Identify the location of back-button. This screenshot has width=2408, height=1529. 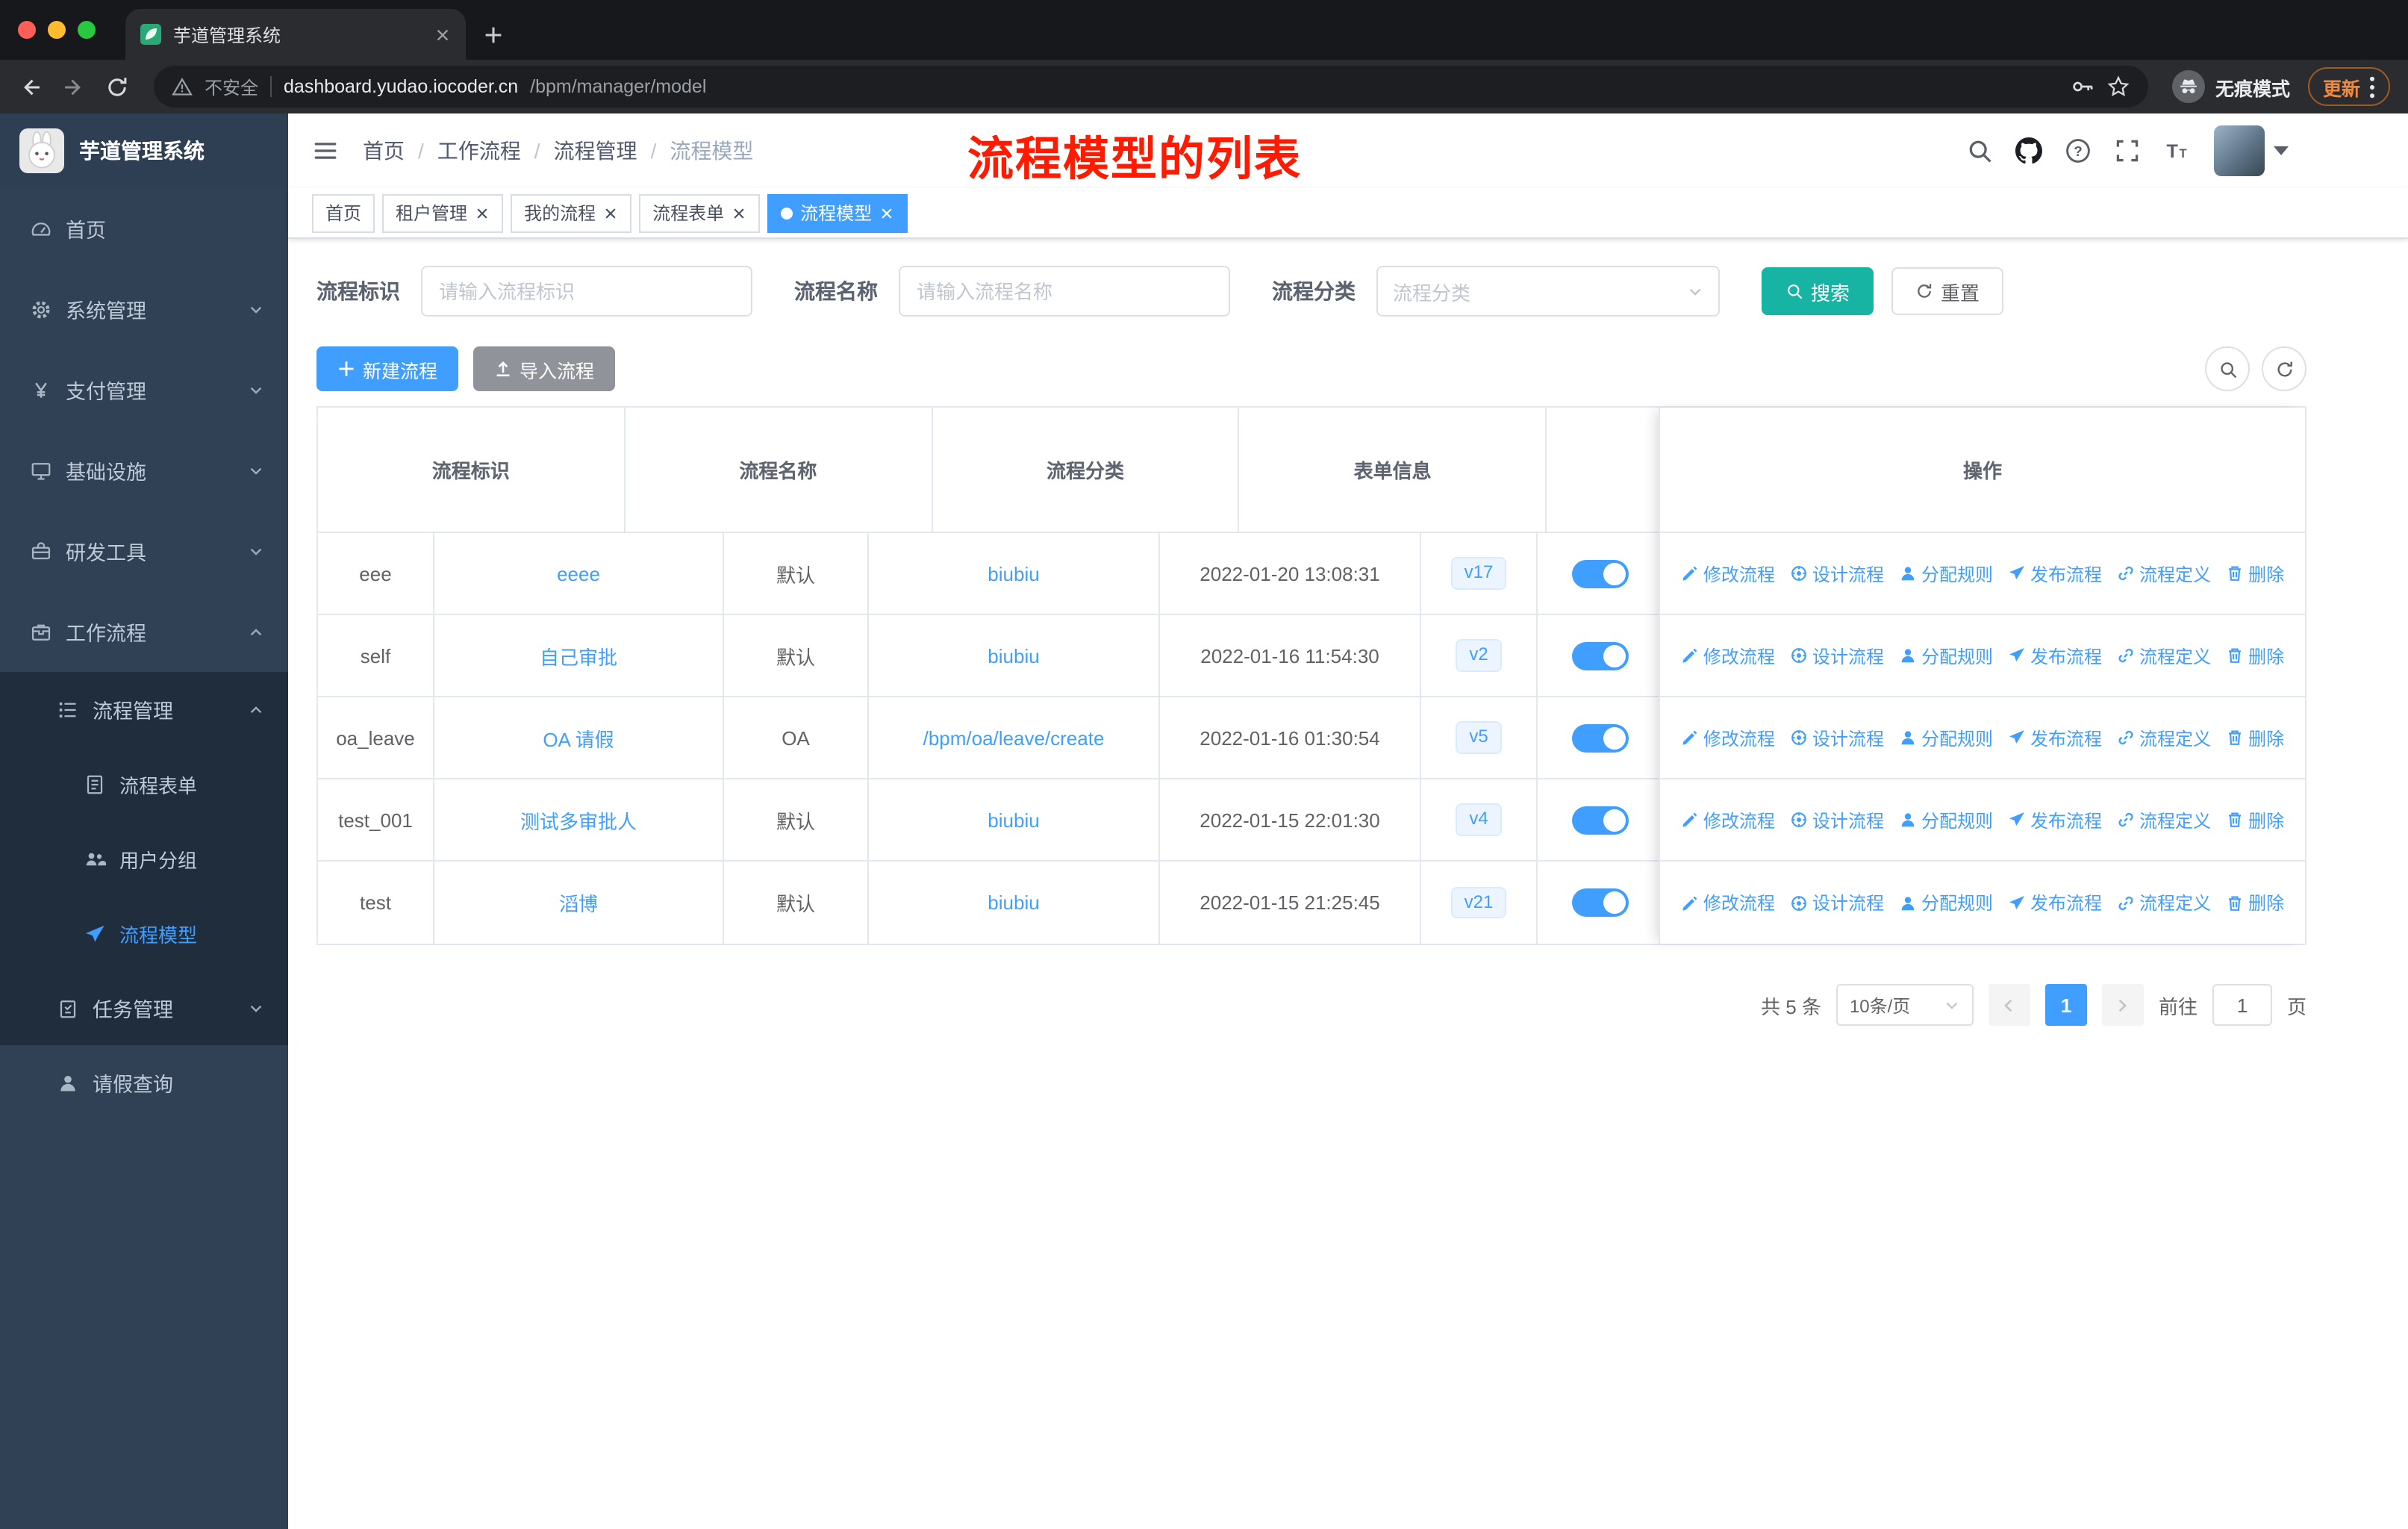
(30, 86).